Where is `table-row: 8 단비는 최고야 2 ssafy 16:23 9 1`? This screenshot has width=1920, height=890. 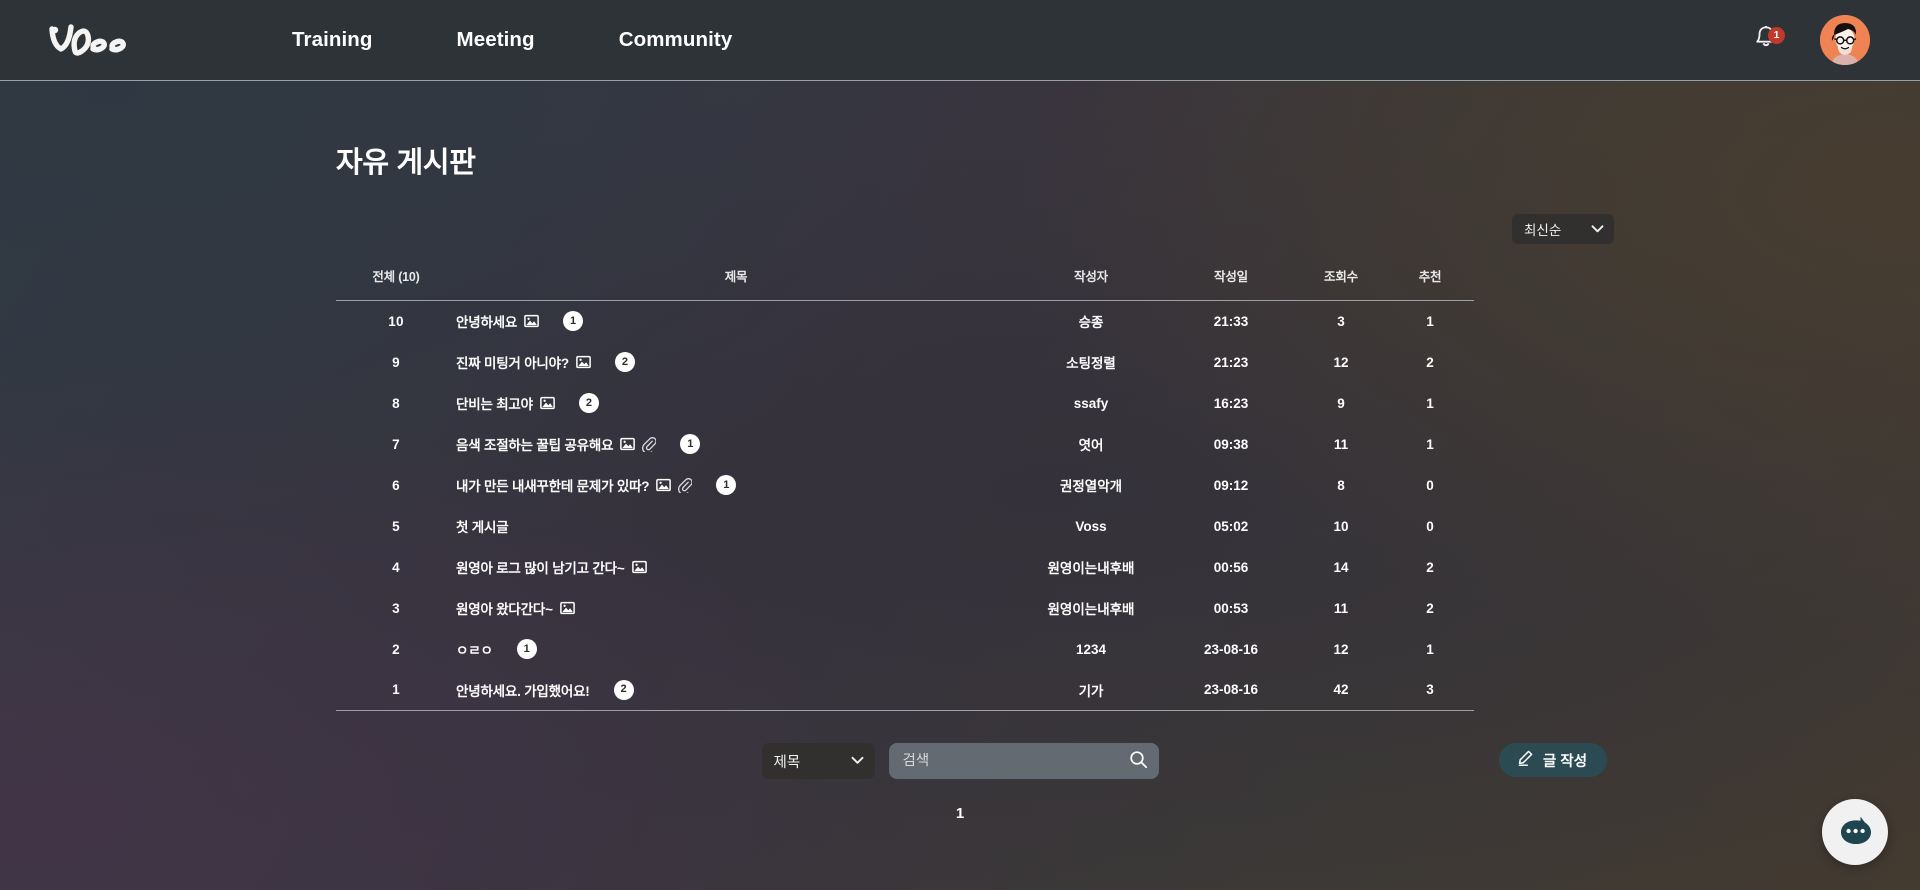
table-row: 8 단비는 최고야 2 ssafy 16:23 9 1 is located at coordinates (905, 403).